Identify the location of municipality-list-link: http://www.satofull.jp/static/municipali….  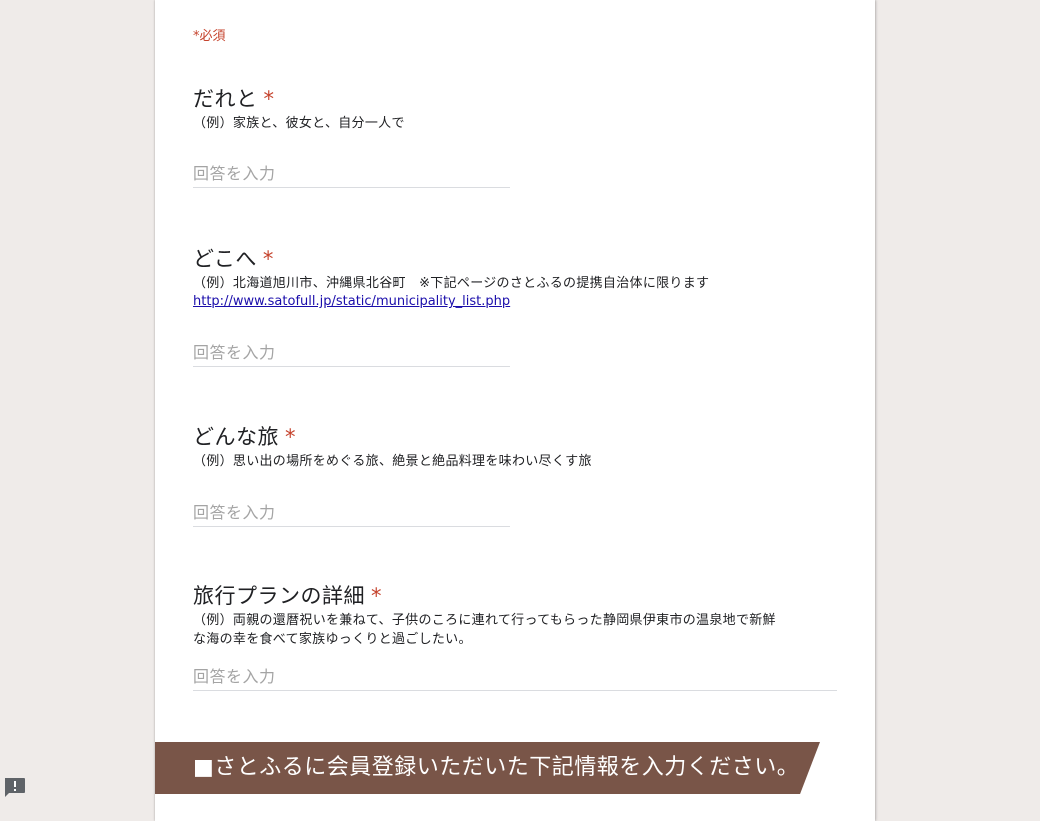
(515, 302).